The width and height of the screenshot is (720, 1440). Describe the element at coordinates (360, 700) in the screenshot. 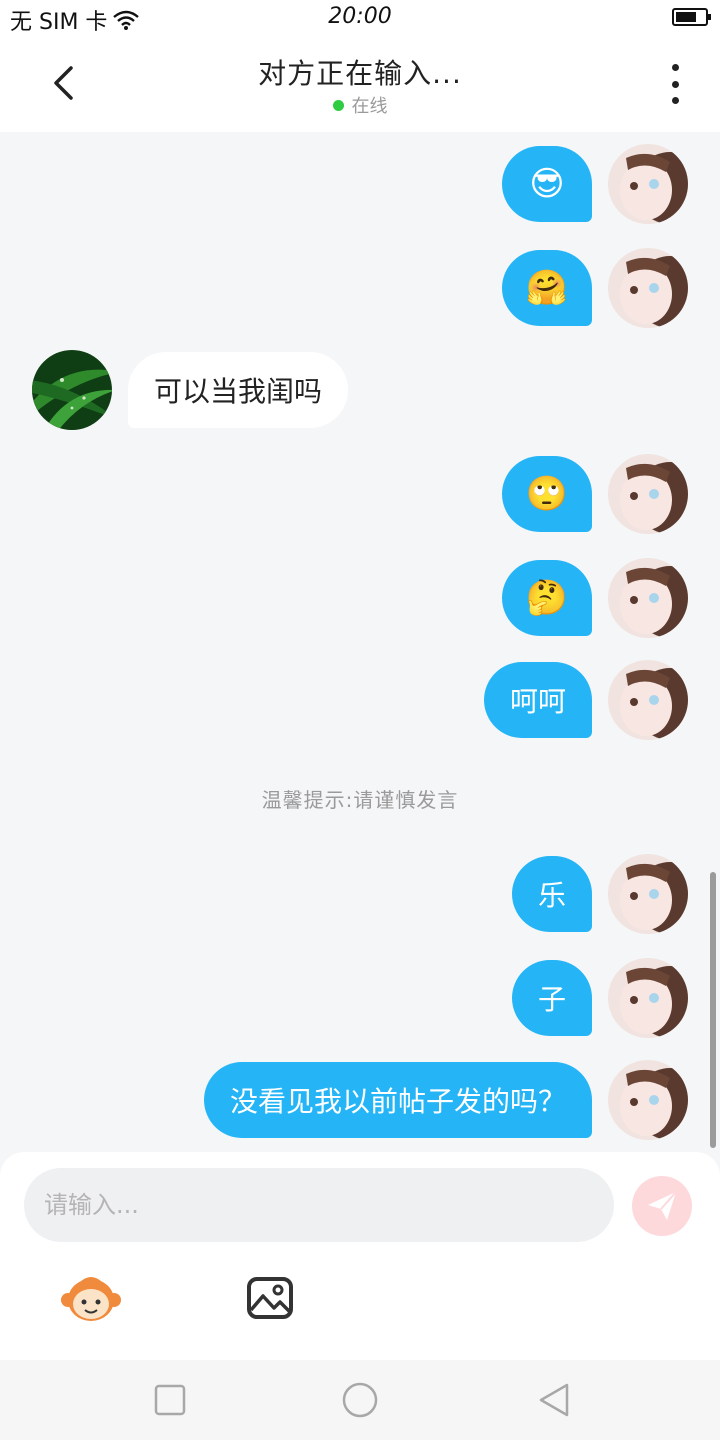

I see `message-row: 呵呵` at that location.